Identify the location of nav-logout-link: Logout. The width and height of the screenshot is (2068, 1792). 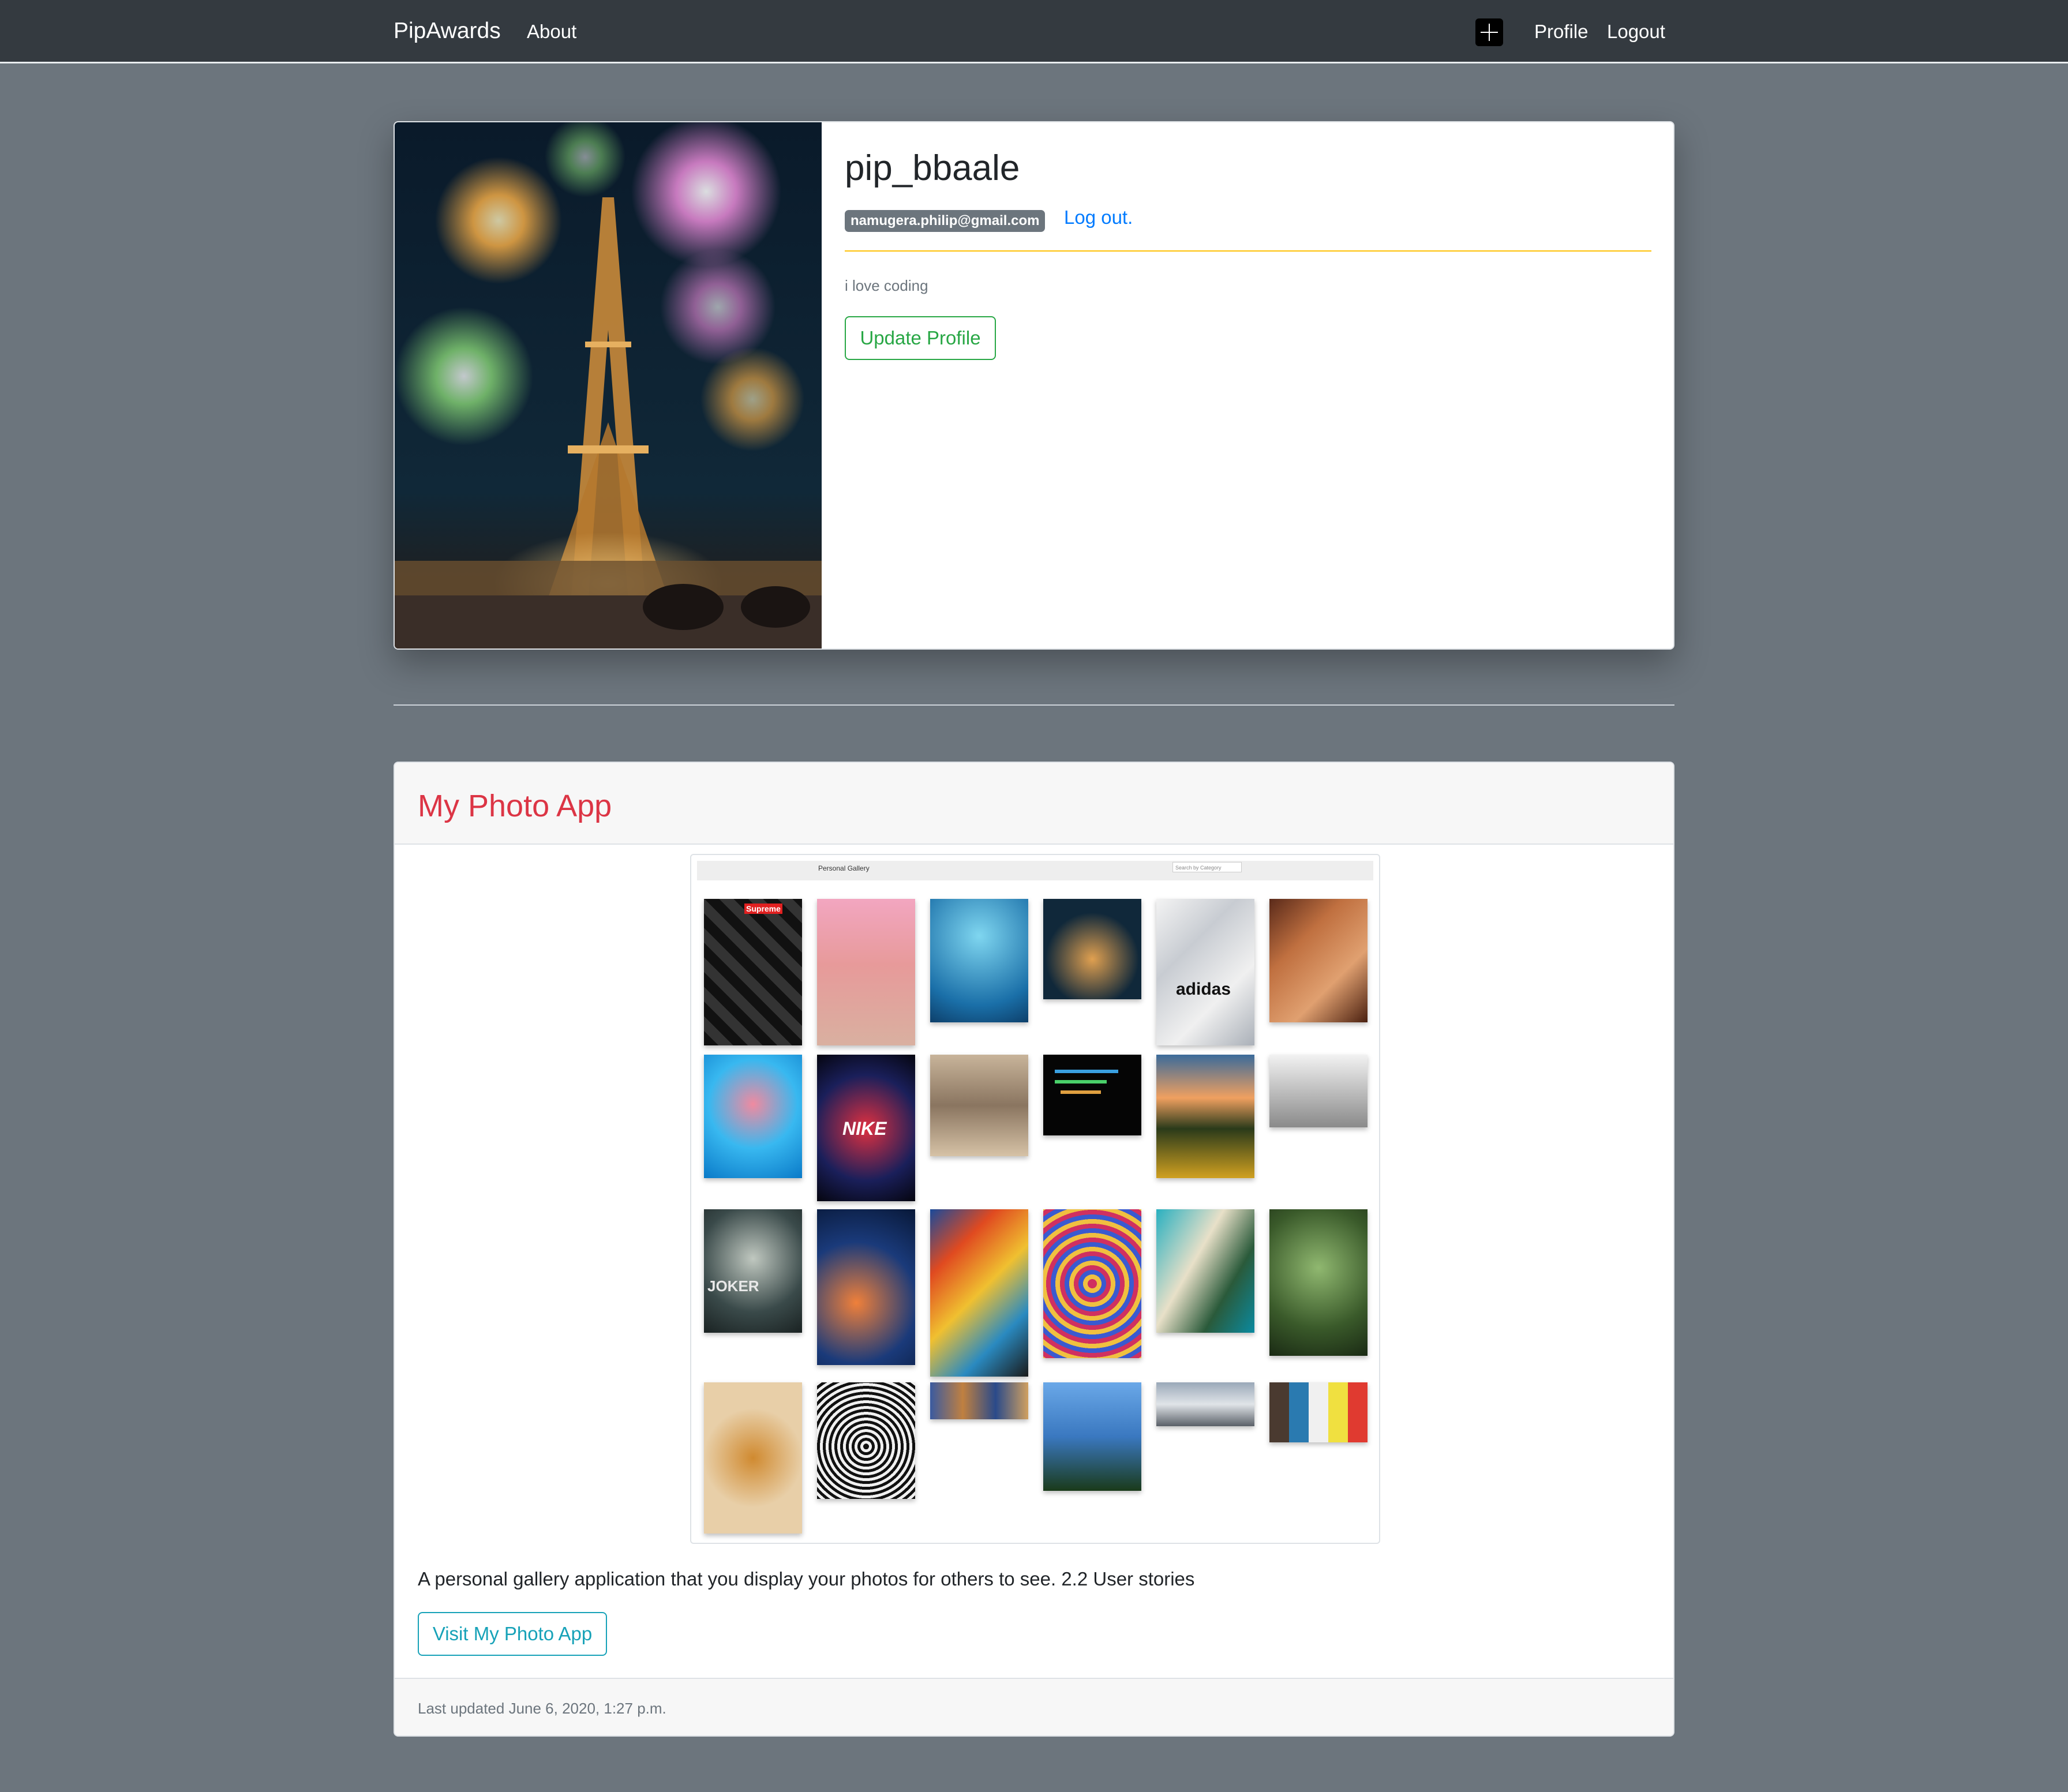
(1636, 32).